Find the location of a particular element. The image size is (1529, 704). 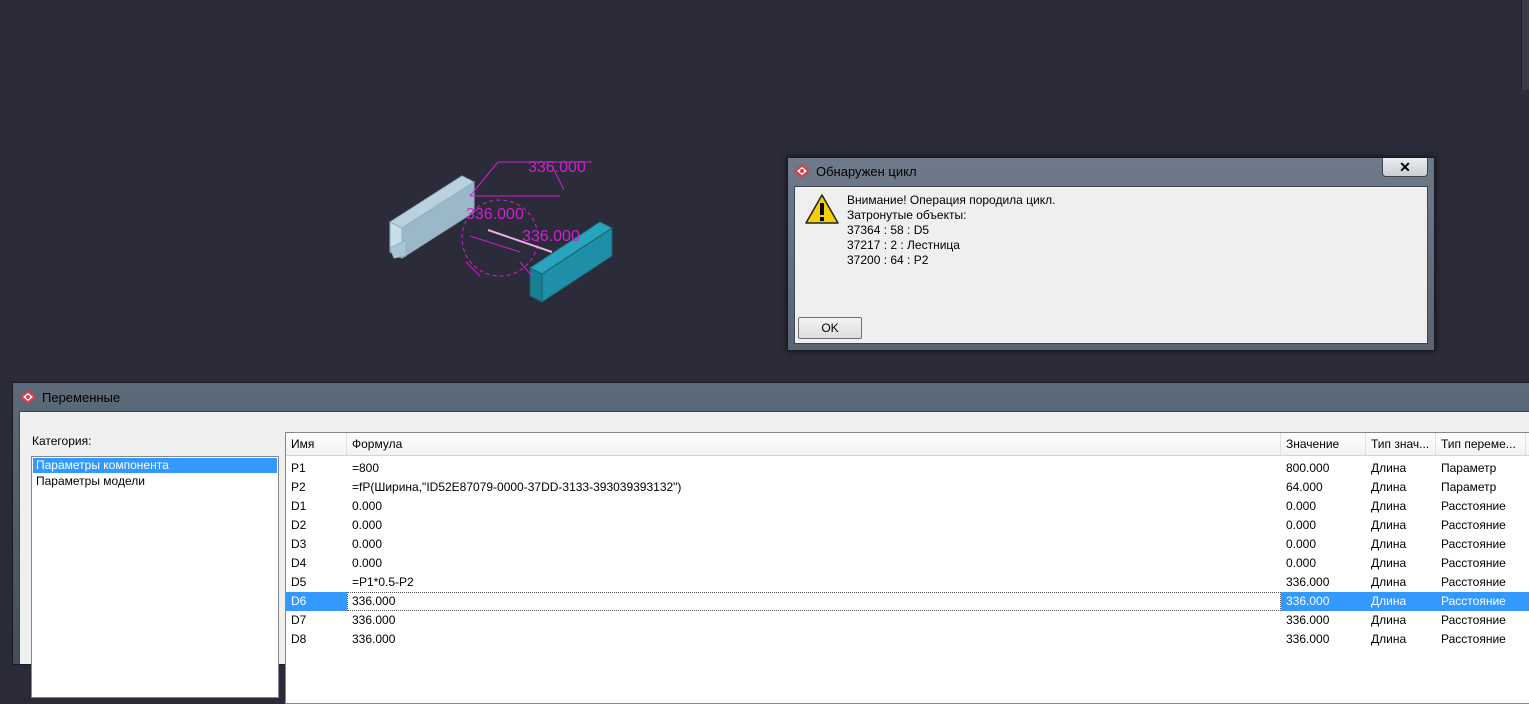

table-row: D5 =P1*0.5-P2 336.000 Длина Расстояние is located at coordinates (907, 582).